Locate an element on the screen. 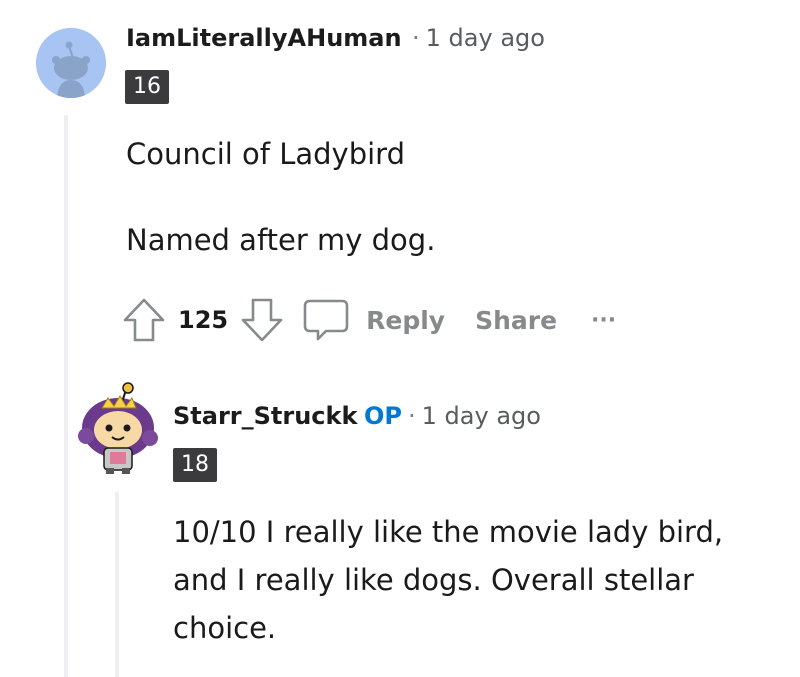 The width and height of the screenshot is (800, 677). comment-actions: 125 Reply Share ··· is located at coordinates (369, 320).